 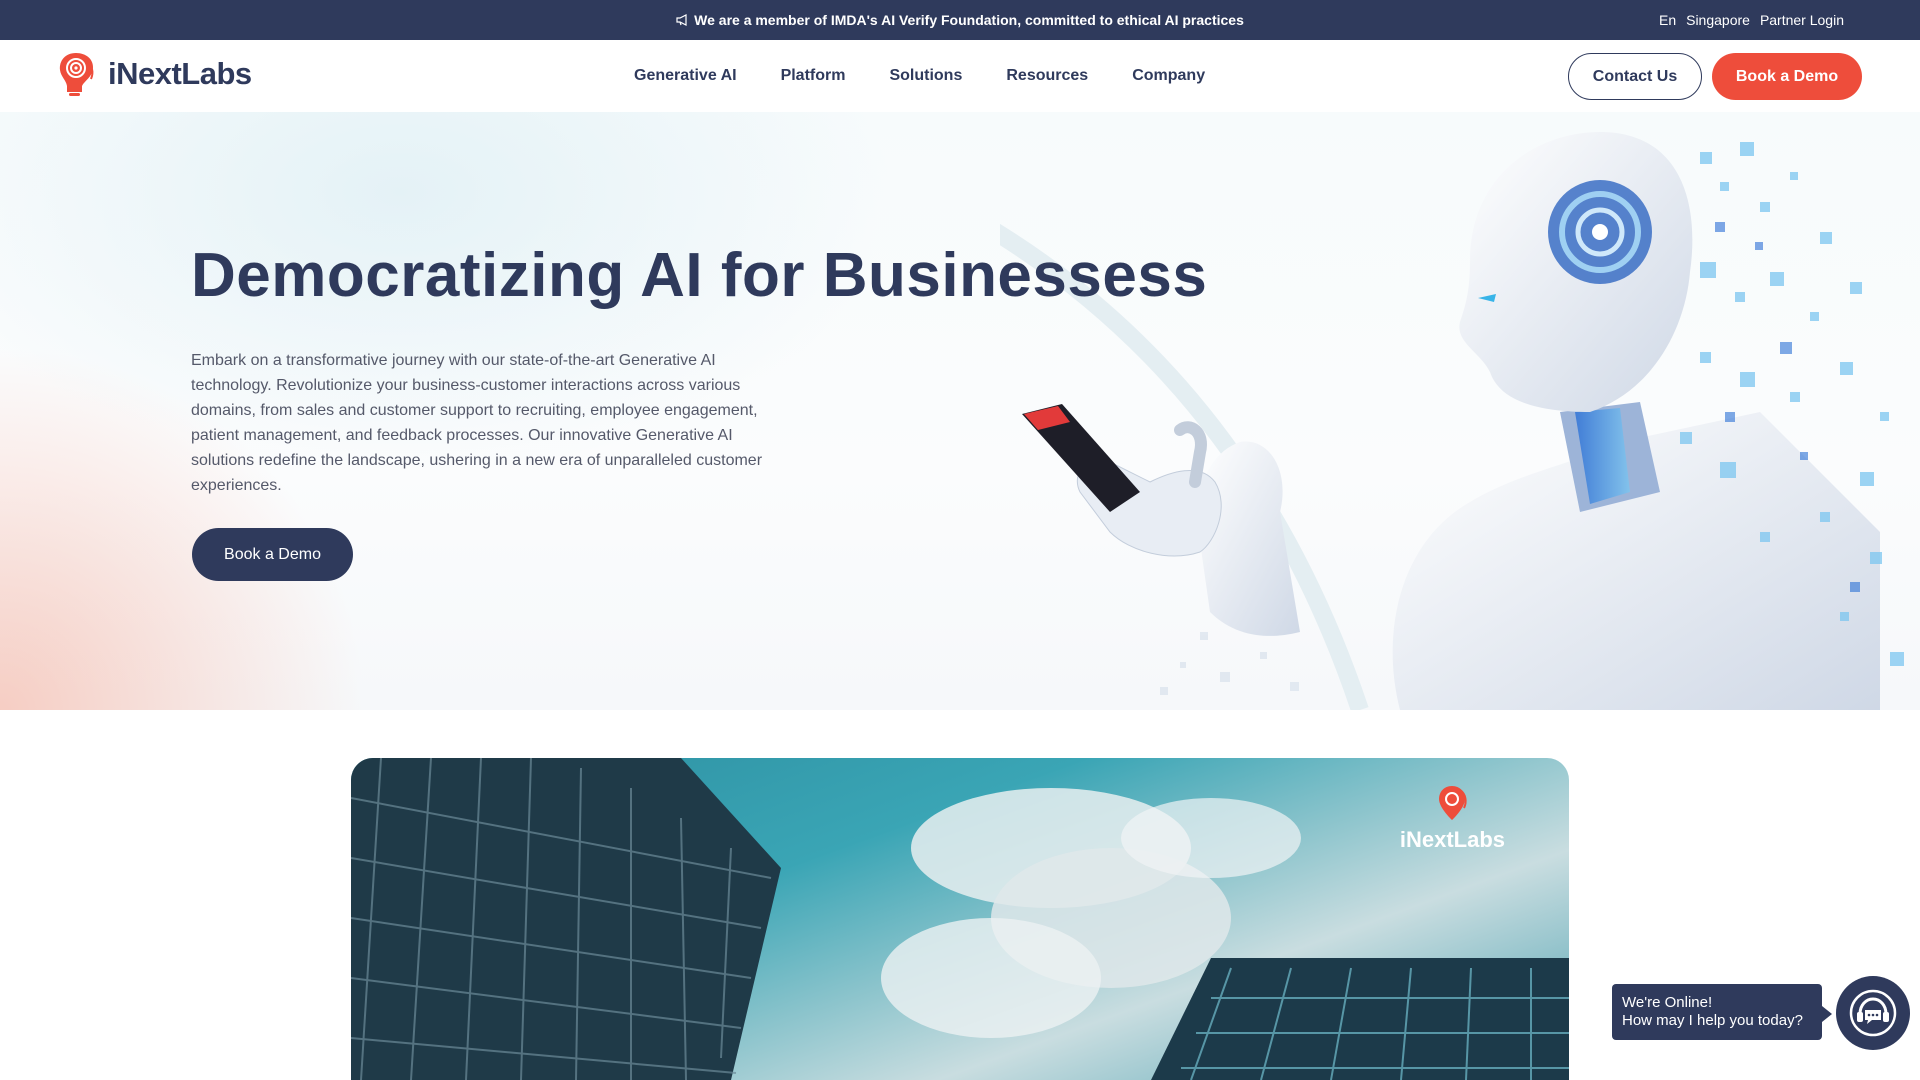 What do you see at coordinates (1787, 76) in the screenshot?
I see `book-demo-button: Book a Demo` at bounding box center [1787, 76].